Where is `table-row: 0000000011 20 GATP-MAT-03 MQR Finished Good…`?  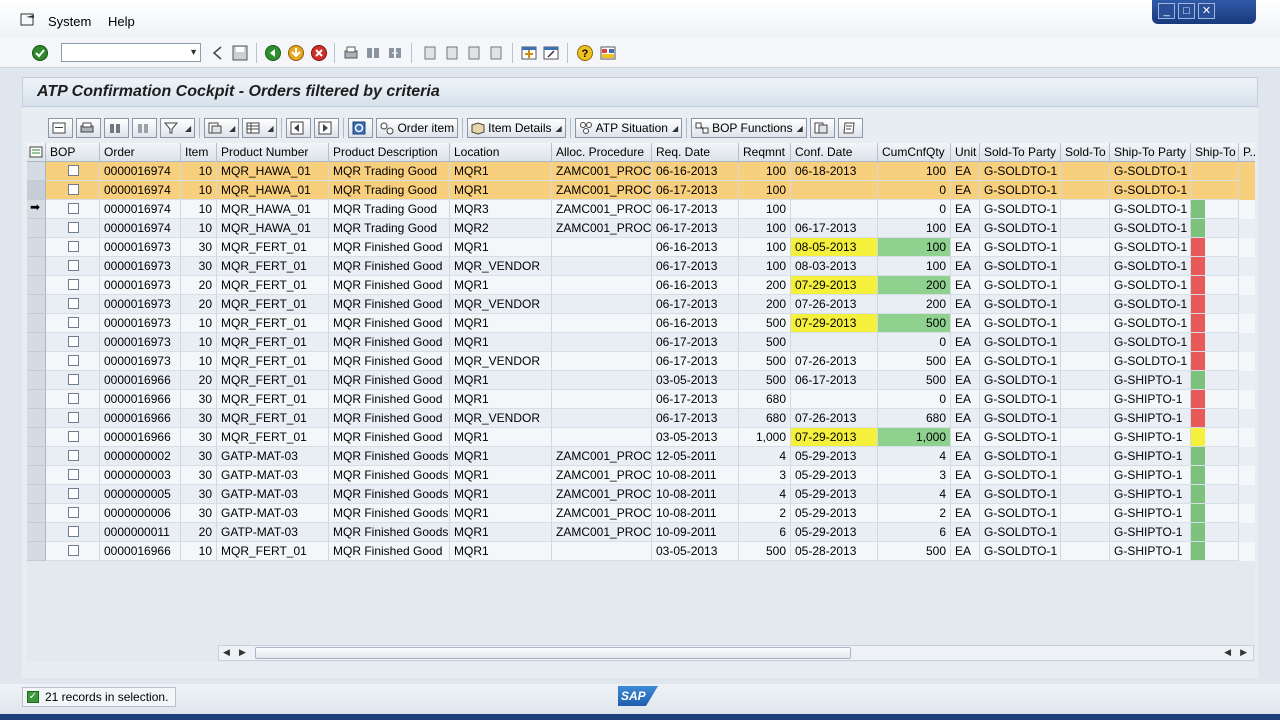
table-row: 0000000011 20 GATP-MAT-03 MQR Finished Good… is located at coordinates (641, 532).